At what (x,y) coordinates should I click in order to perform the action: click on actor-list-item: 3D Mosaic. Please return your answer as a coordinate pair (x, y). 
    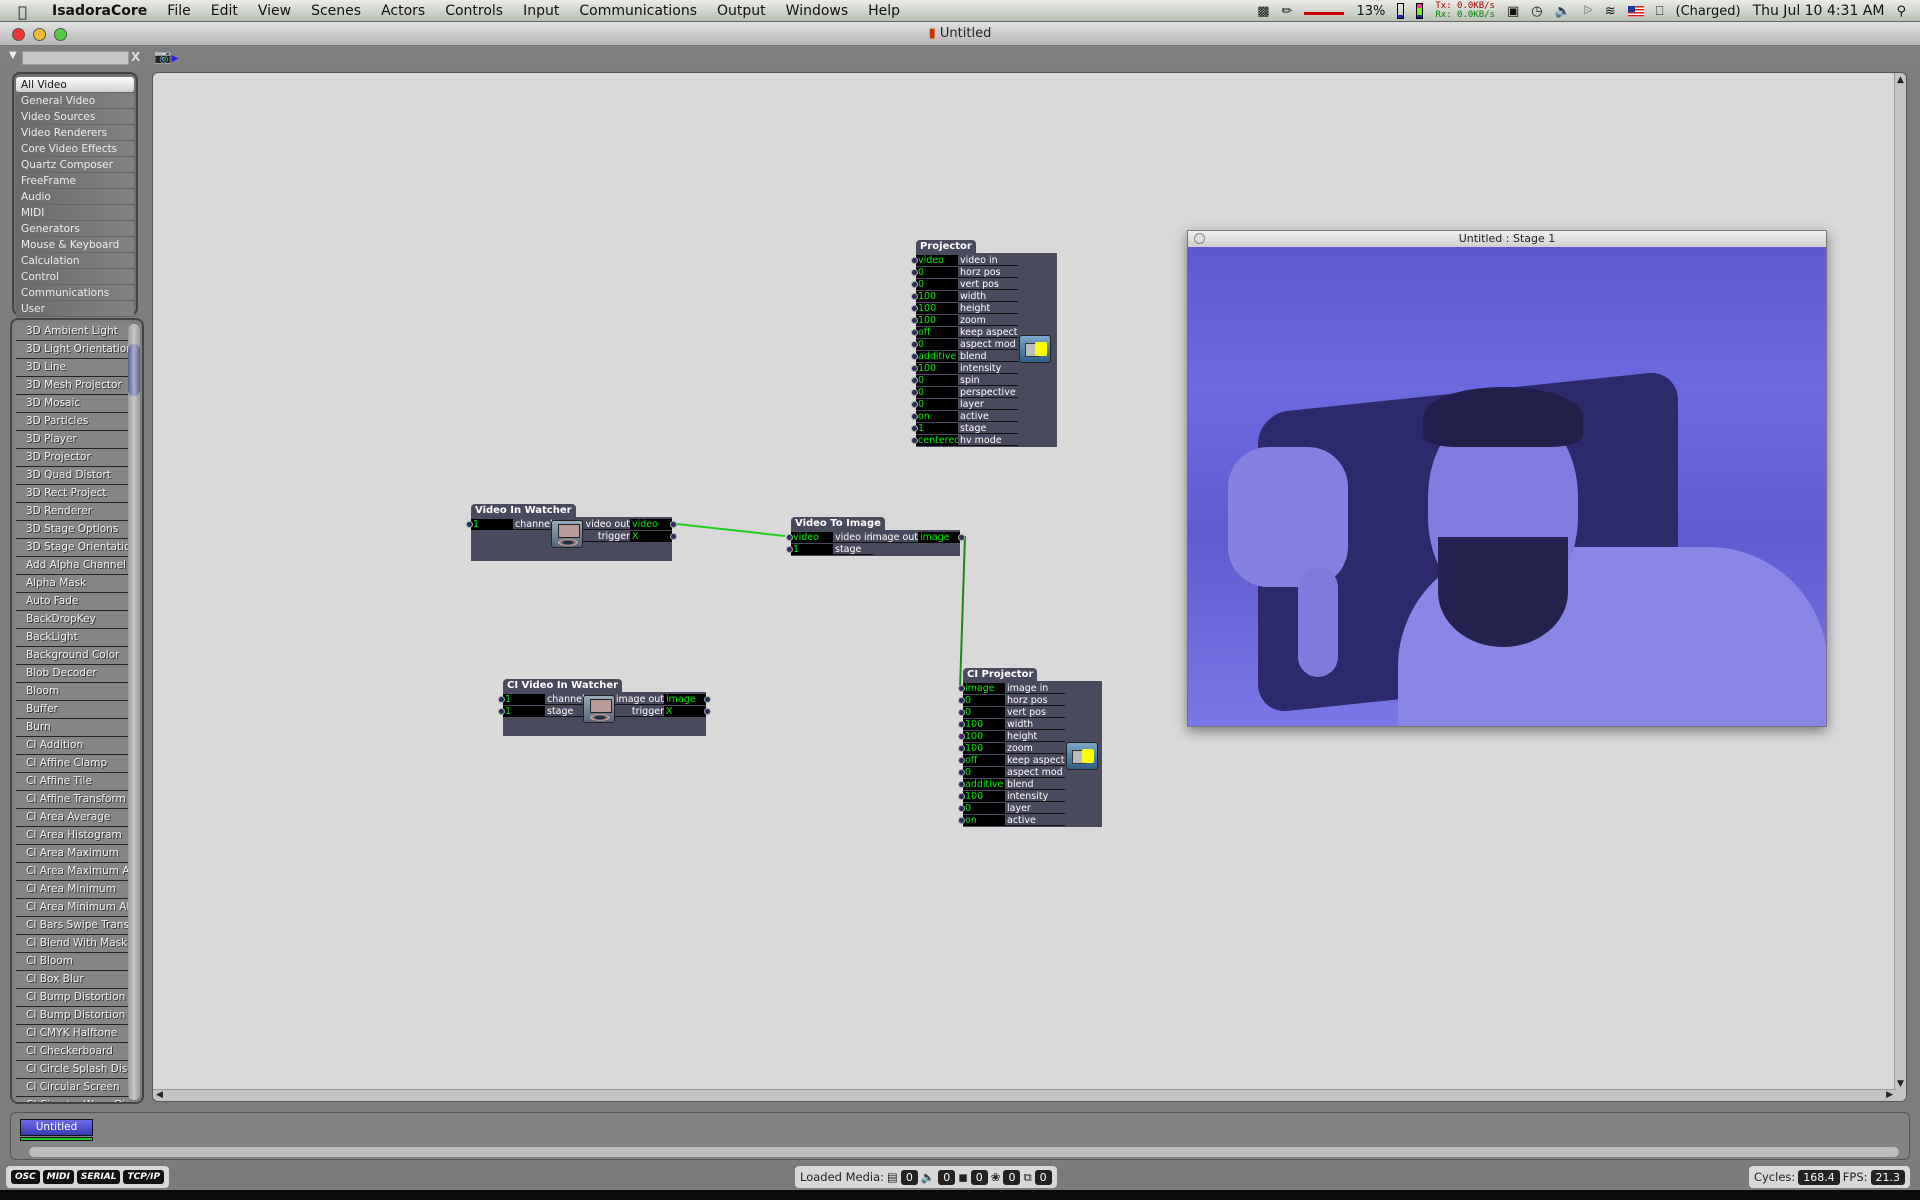
    Looking at the image, I should click on (73, 404).